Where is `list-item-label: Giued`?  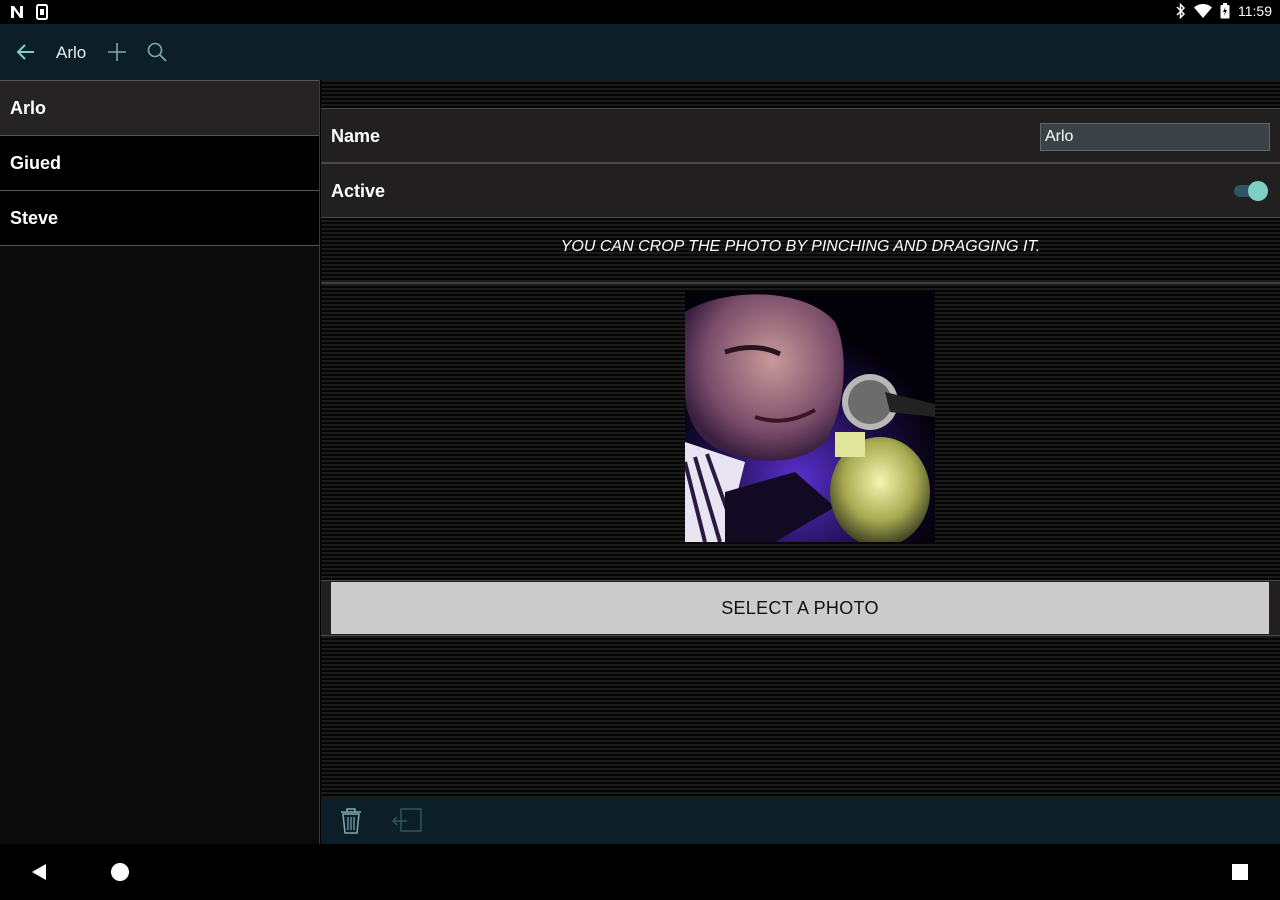 list-item-label: Giued is located at coordinates (36, 162).